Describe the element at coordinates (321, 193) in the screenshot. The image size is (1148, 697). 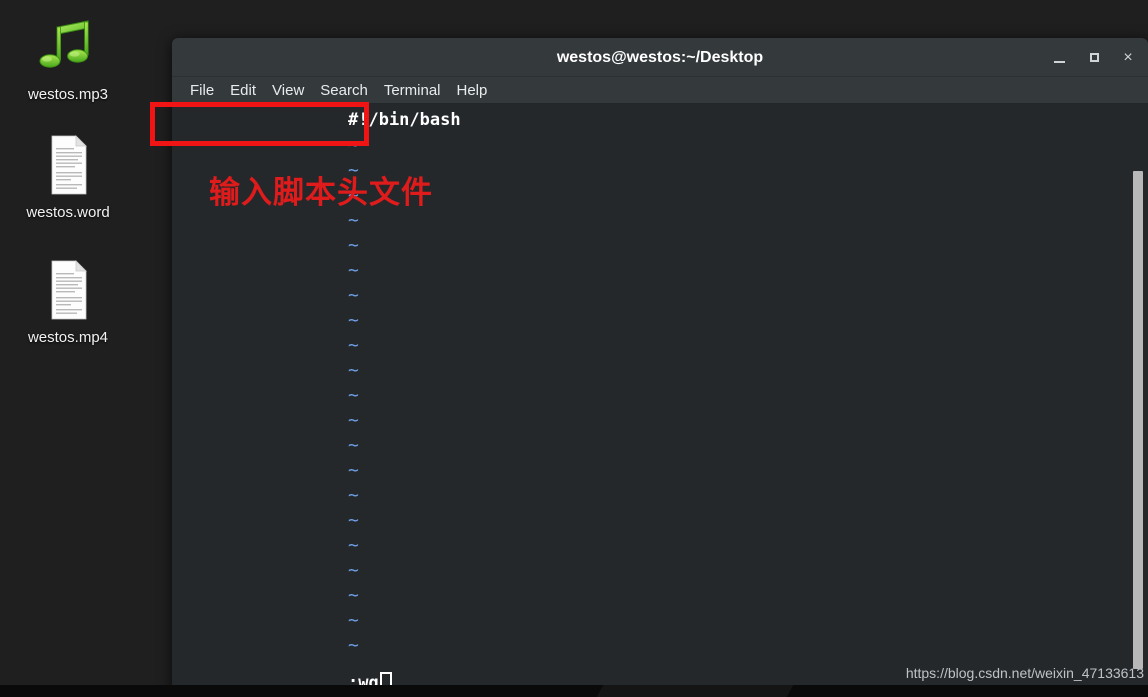
I see `annotation-note: 输入脚本头文件` at that location.